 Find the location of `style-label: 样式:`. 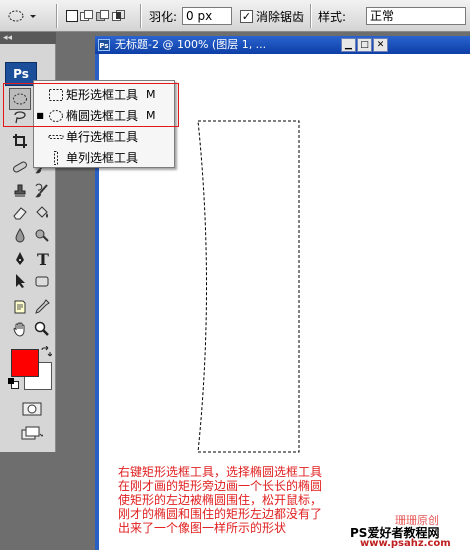

style-label: 样式: is located at coordinates (332, 16).